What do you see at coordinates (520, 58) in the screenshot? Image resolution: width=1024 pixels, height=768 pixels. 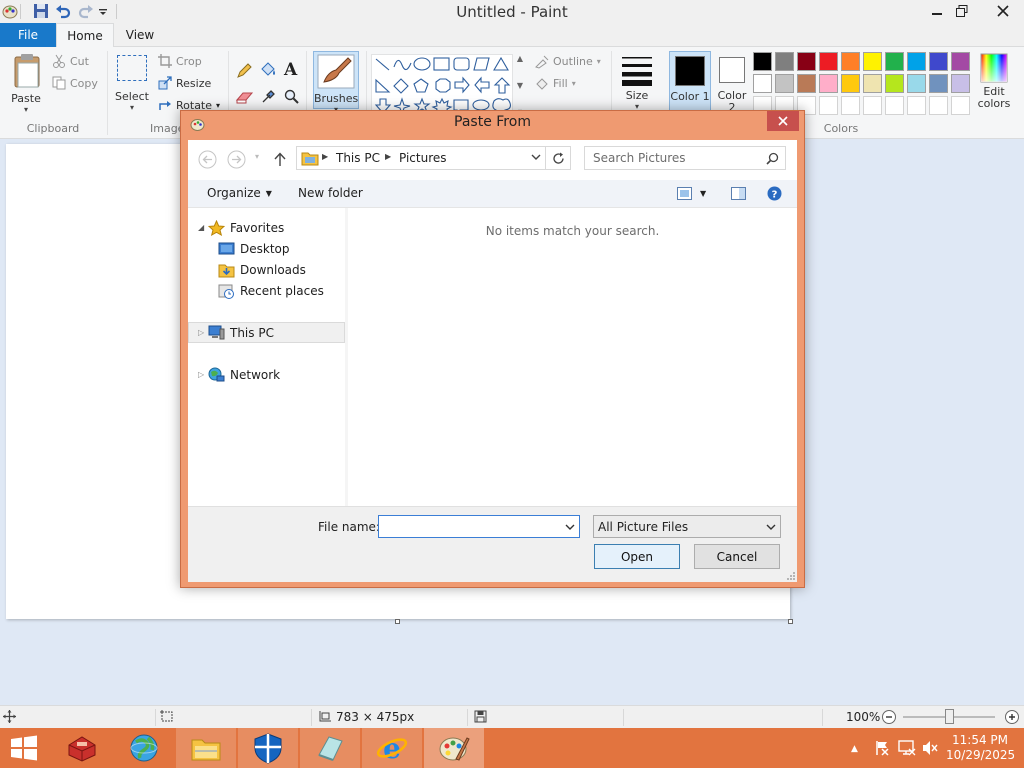 I see `scroll-up-icon: ▲` at bounding box center [520, 58].